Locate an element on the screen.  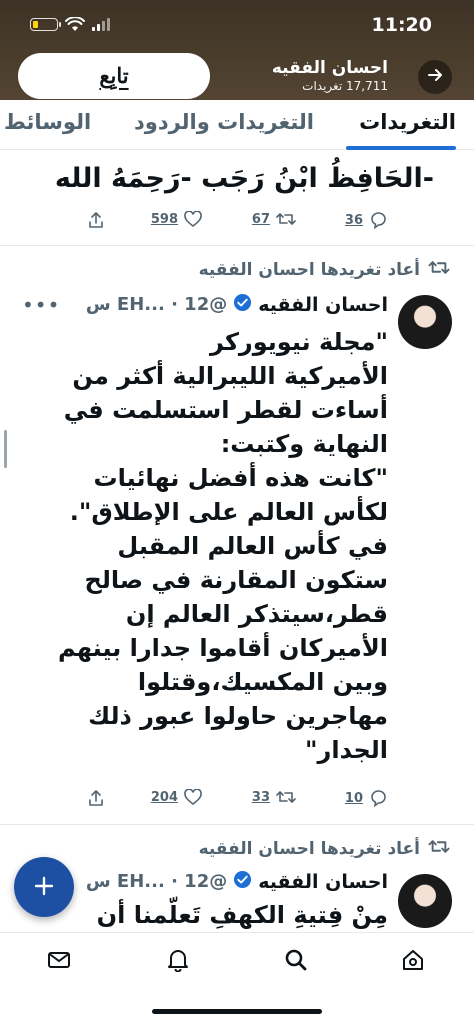
like-count: 598 is located at coordinates (164, 219).